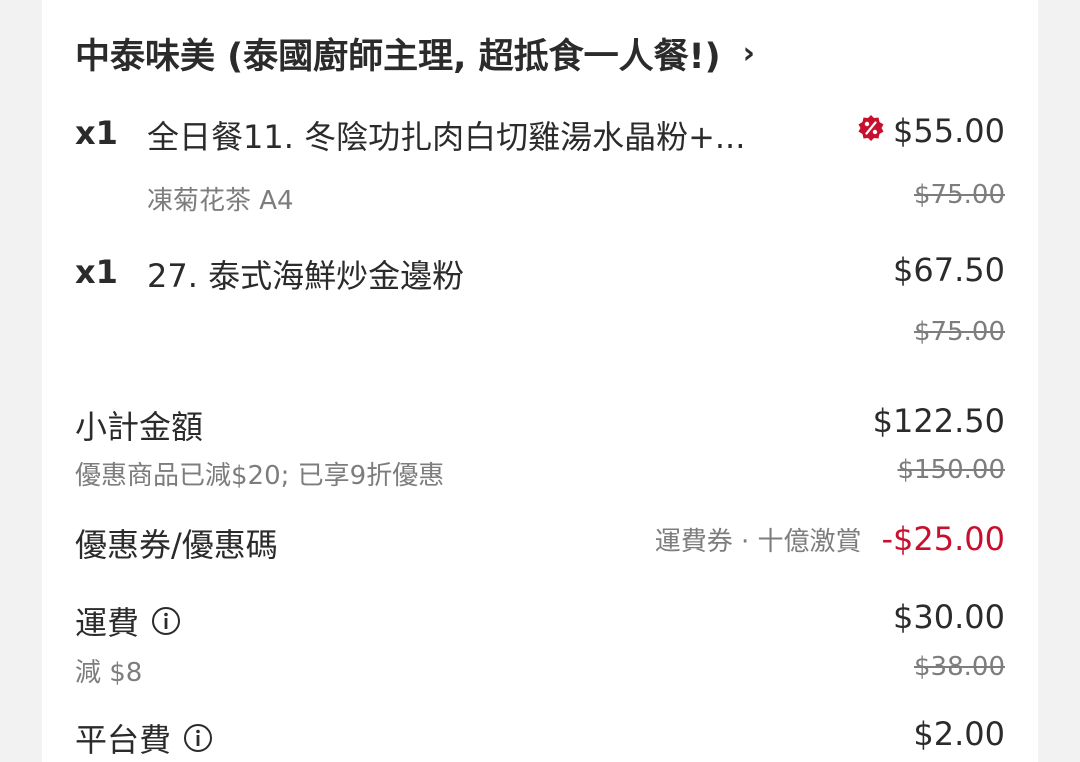 The image size is (1080, 762). Describe the element at coordinates (949, 270) in the screenshot. I see `item-price: $67.50` at that location.